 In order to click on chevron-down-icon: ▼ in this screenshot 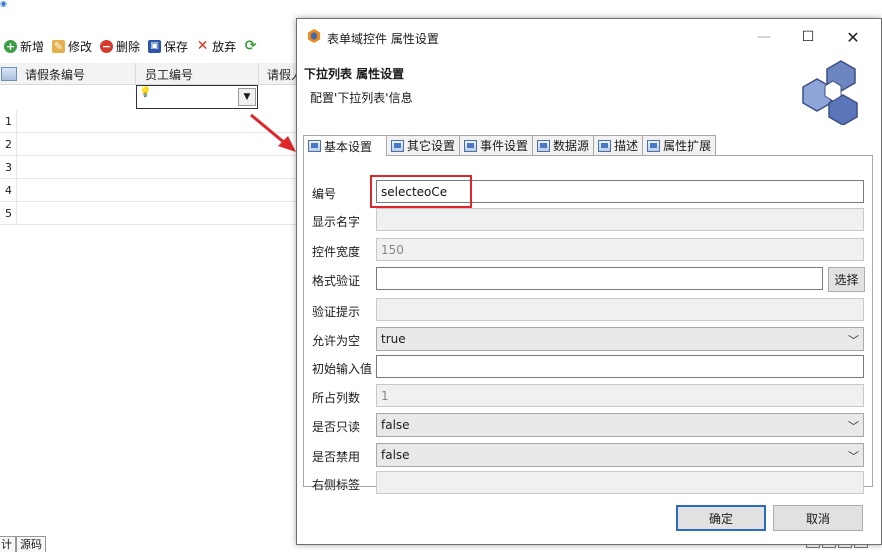, I will do `click(247, 97)`.